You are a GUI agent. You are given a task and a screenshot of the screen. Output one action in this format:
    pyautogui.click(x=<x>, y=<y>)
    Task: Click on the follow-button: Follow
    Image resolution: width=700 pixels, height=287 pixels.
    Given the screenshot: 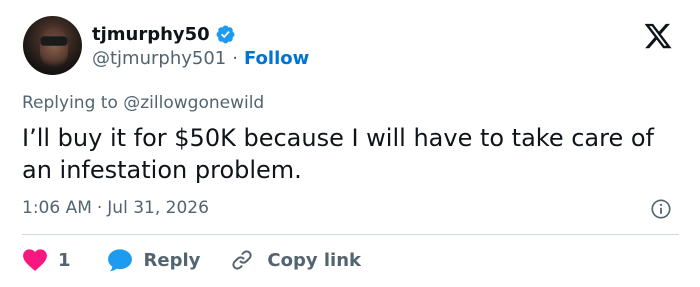 What is the action you would take?
    pyautogui.click(x=276, y=58)
    